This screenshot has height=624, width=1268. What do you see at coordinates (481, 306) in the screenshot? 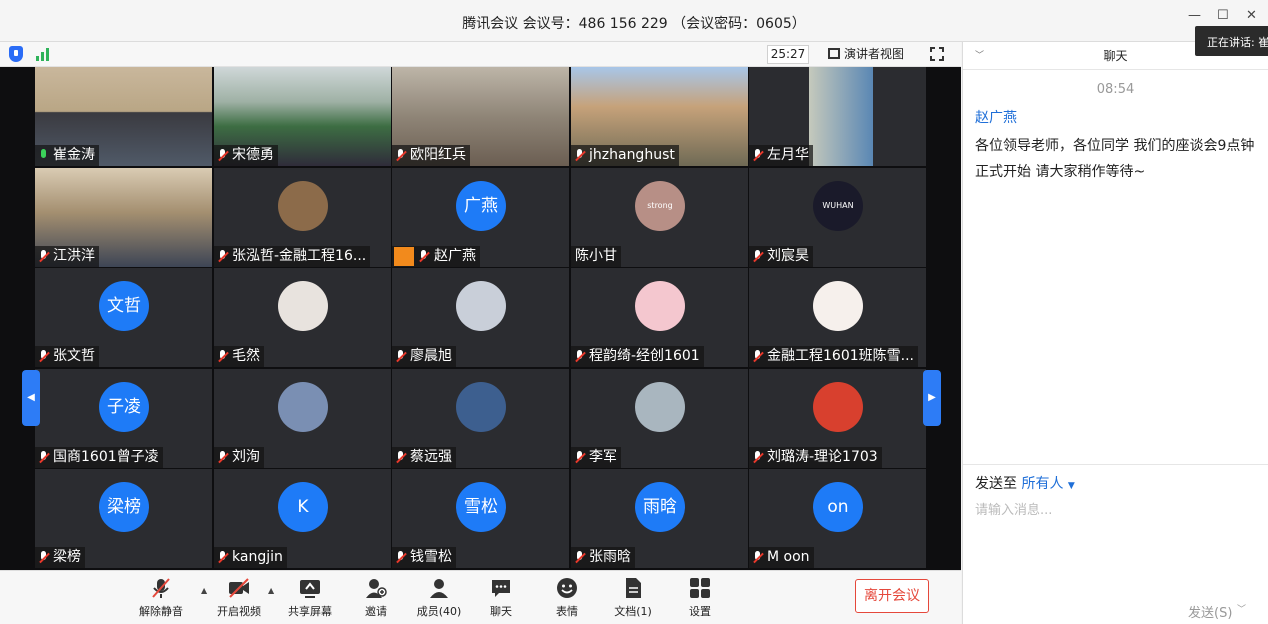
I see `participant-avatar` at bounding box center [481, 306].